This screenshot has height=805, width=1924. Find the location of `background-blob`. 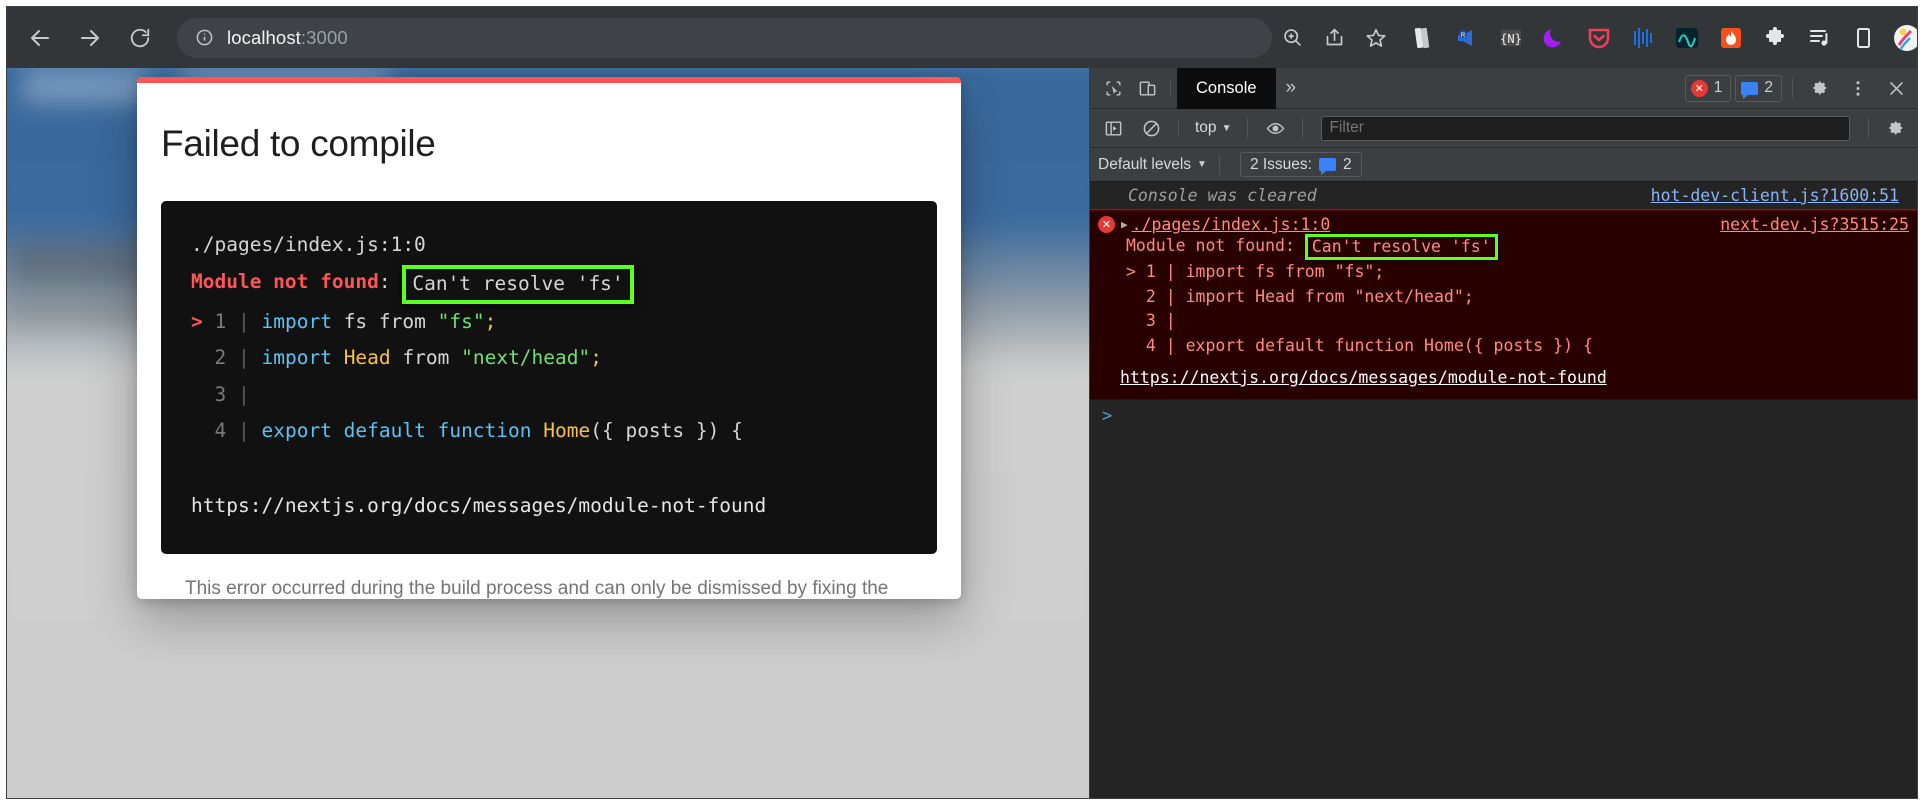

background-blob is located at coordinates (84, 86).